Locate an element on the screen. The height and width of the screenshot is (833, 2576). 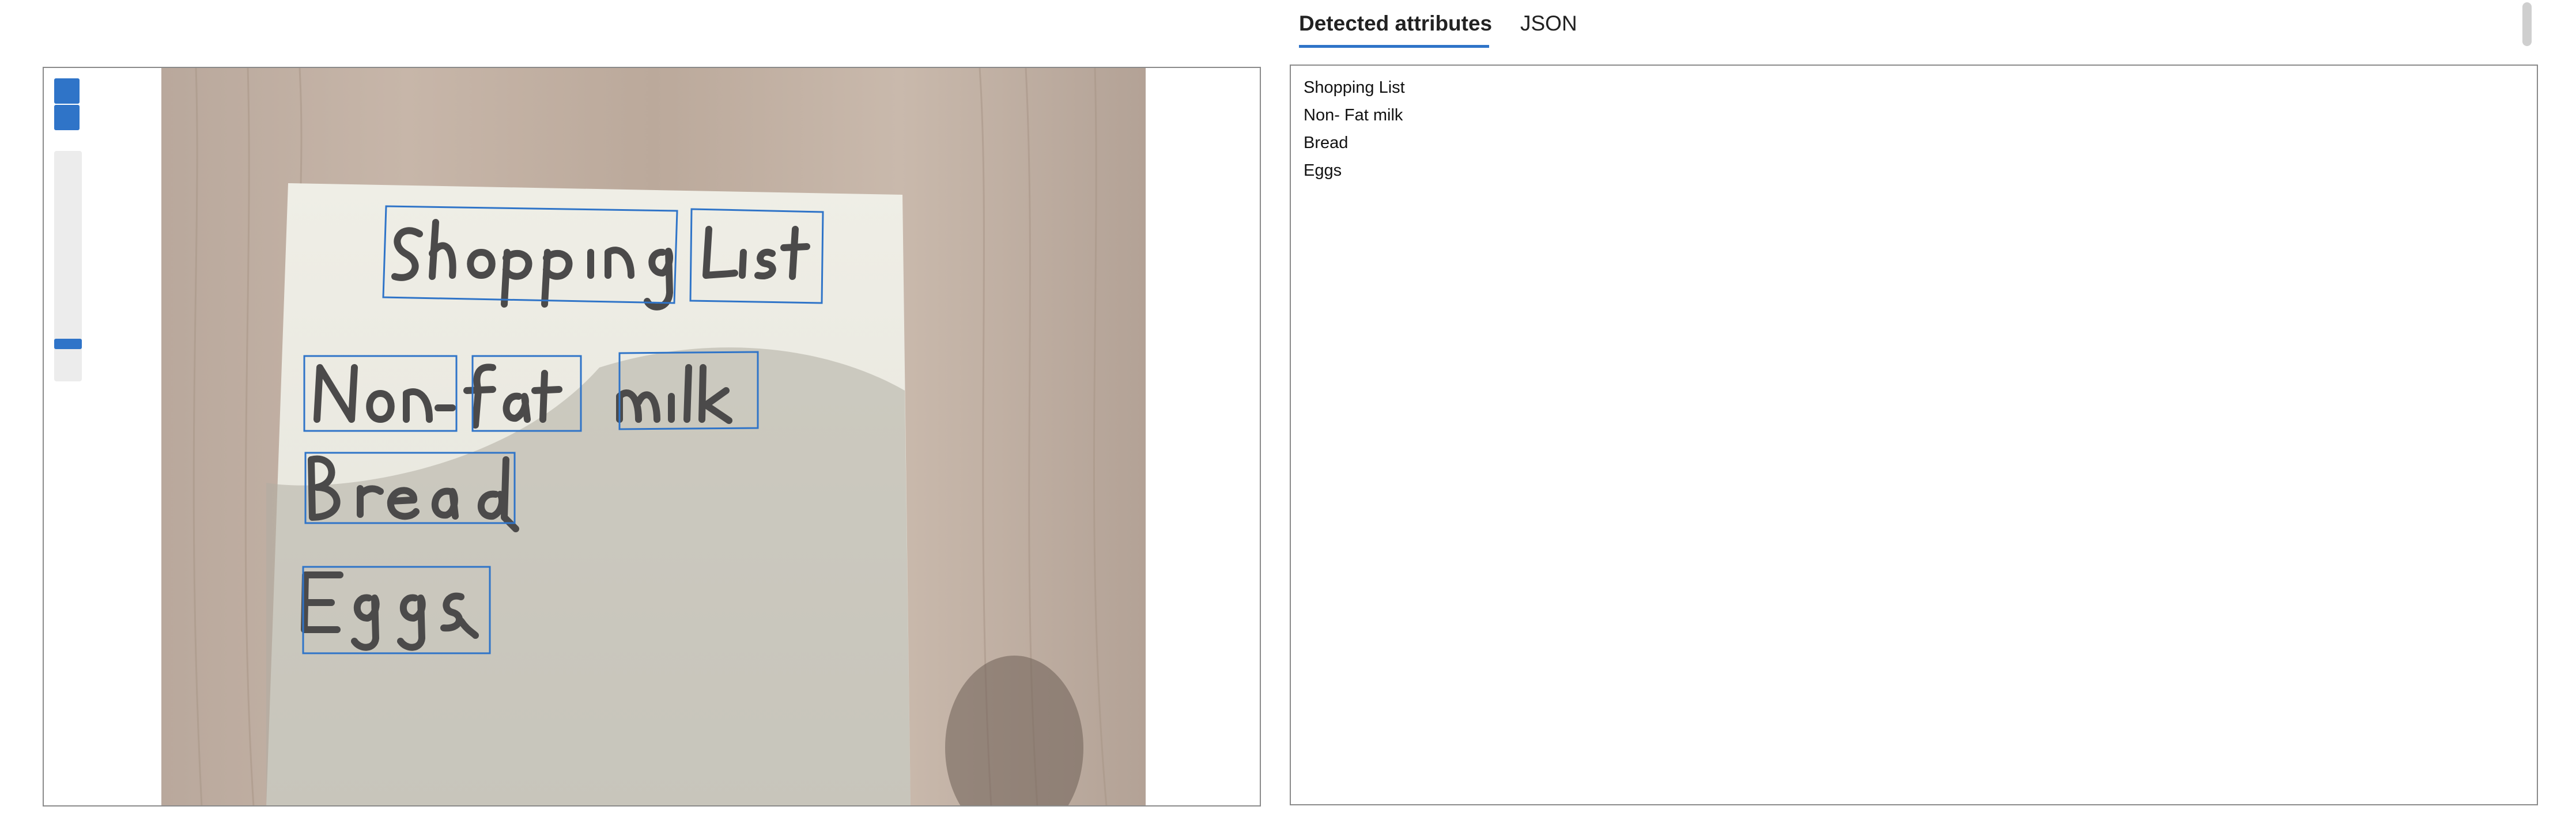
page-scrollbar is located at coordinates (2527, 24).